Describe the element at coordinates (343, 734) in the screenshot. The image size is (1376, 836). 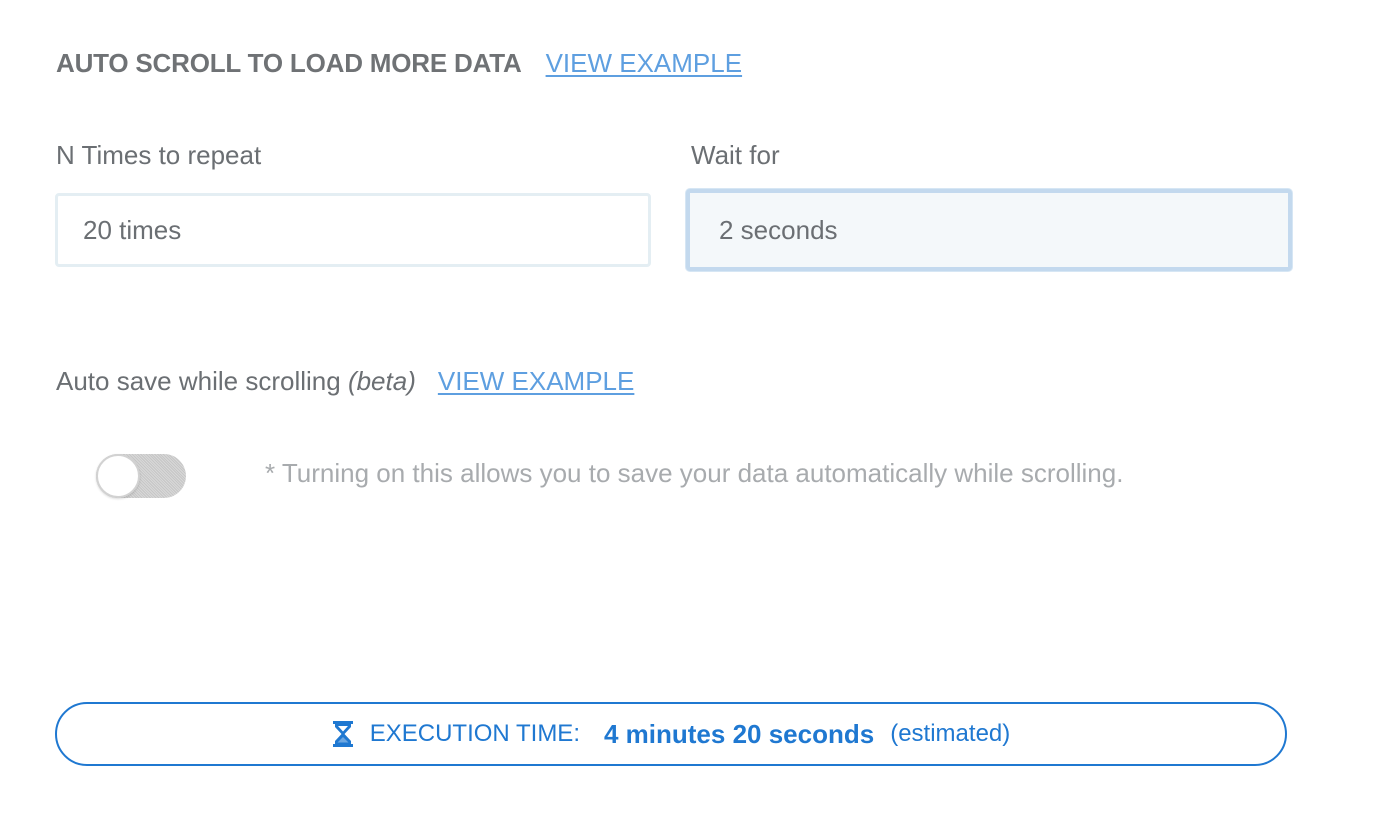
I see `hourglass-icon` at that location.